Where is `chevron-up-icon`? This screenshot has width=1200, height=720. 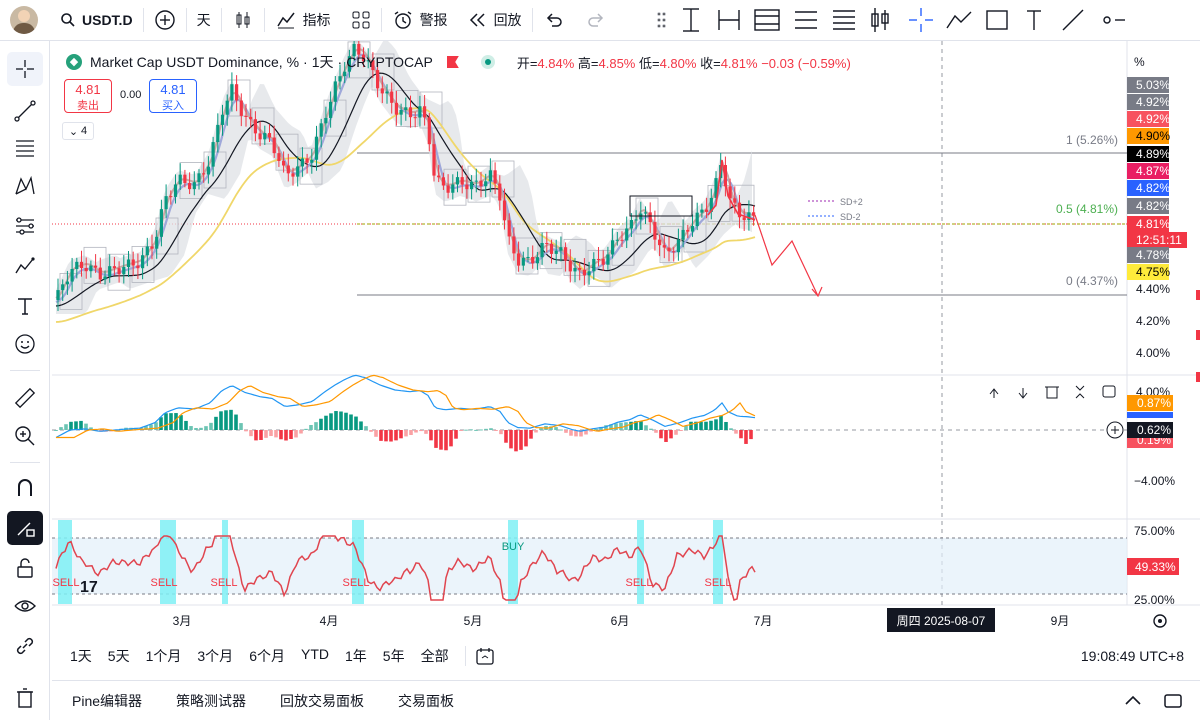 chevron-up-icon is located at coordinates (1133, 701).